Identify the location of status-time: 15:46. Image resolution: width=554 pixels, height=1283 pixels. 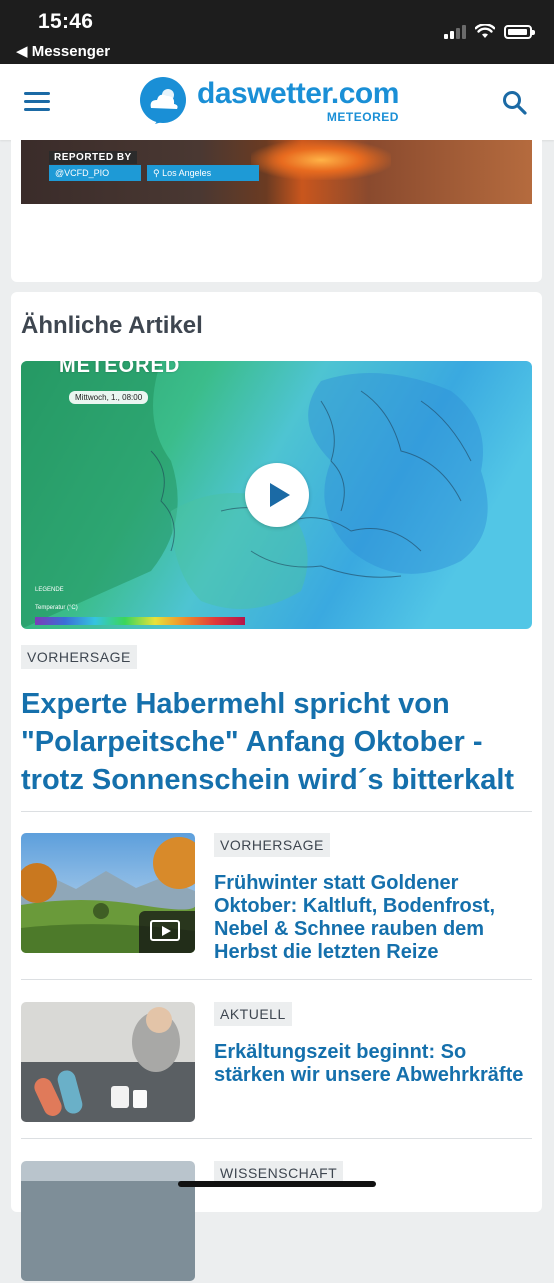
(66, 21).